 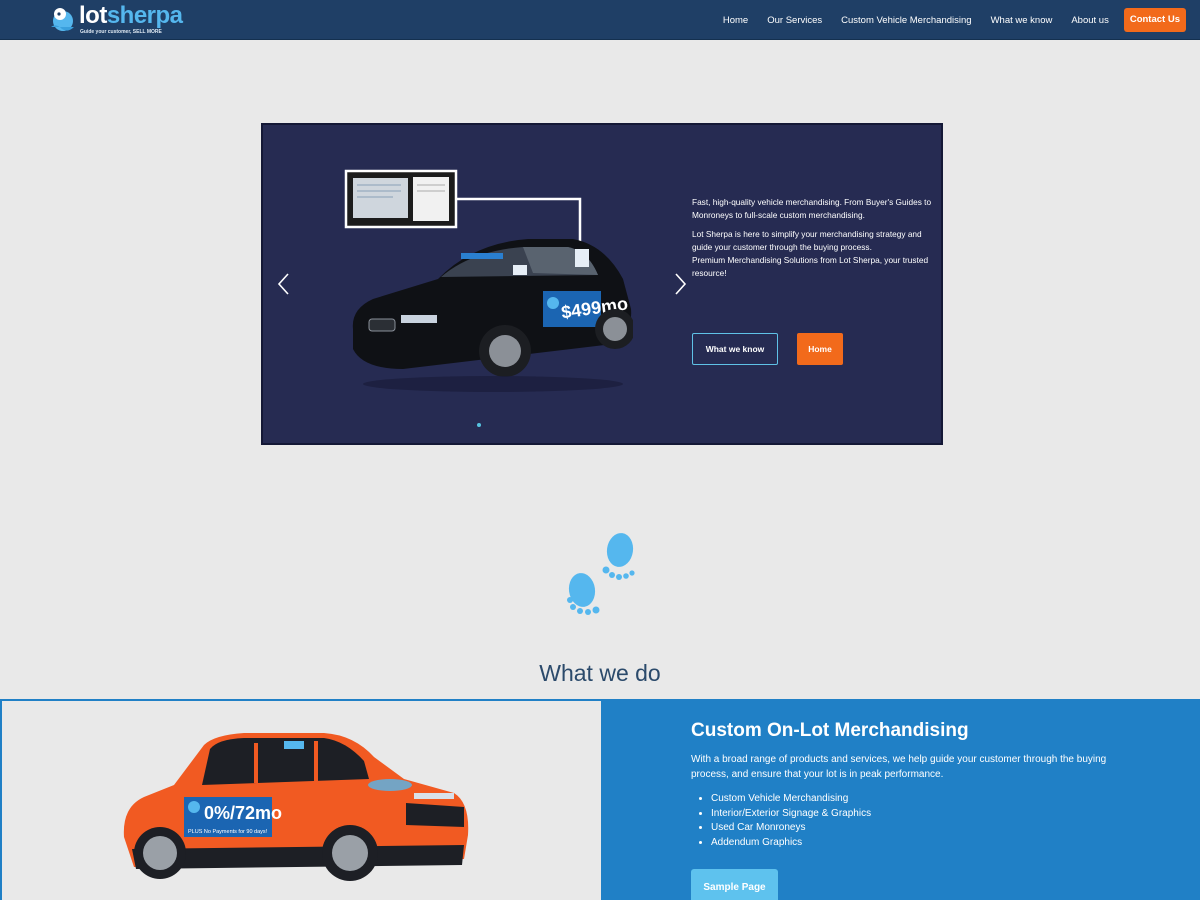 What do you see at coordinates (1154, 20) in the screenshot?
I see `contact-us-button: Contact Us` at bounding box center [1154, 20].